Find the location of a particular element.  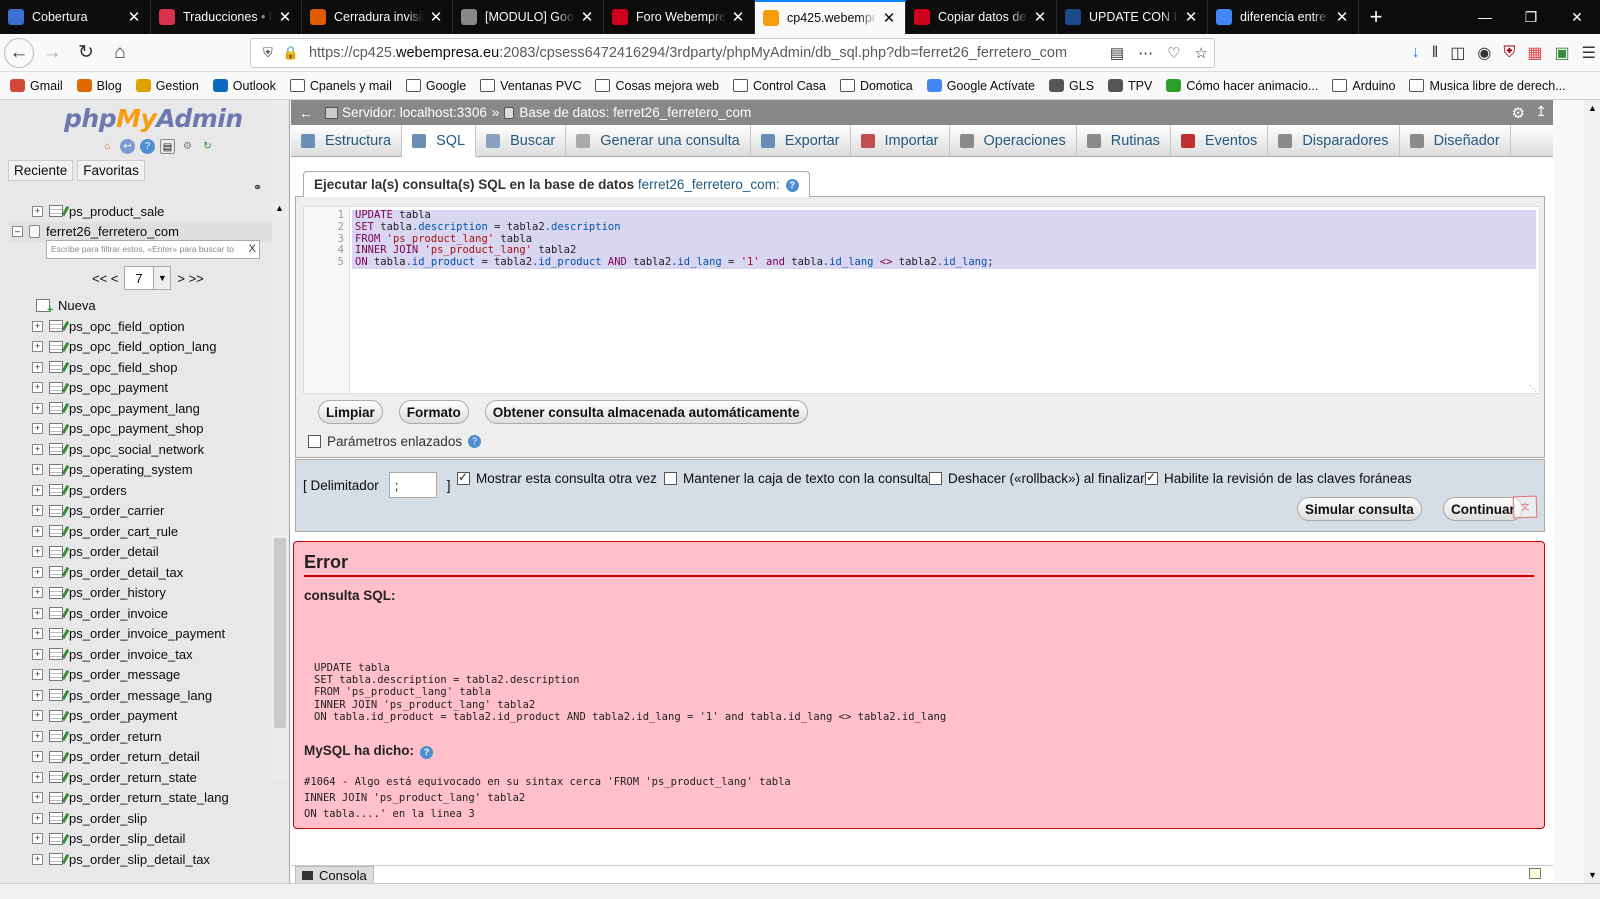

tree-table-item: + ps_opc_field_option is located at coordinates (142, 326).